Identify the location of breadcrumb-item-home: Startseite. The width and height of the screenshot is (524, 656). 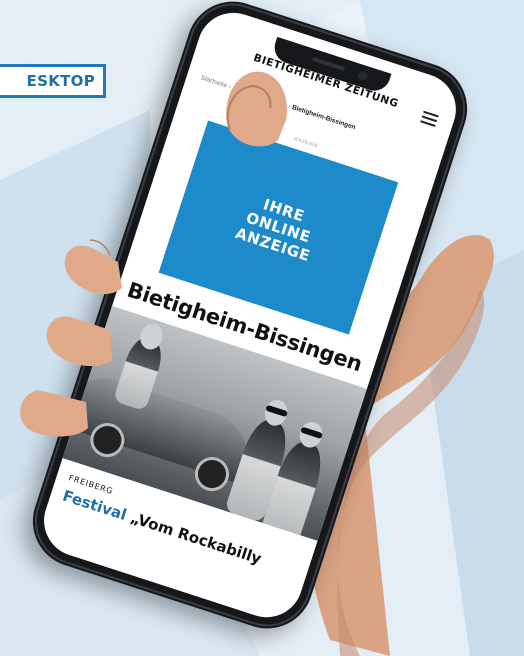
(214, 81).